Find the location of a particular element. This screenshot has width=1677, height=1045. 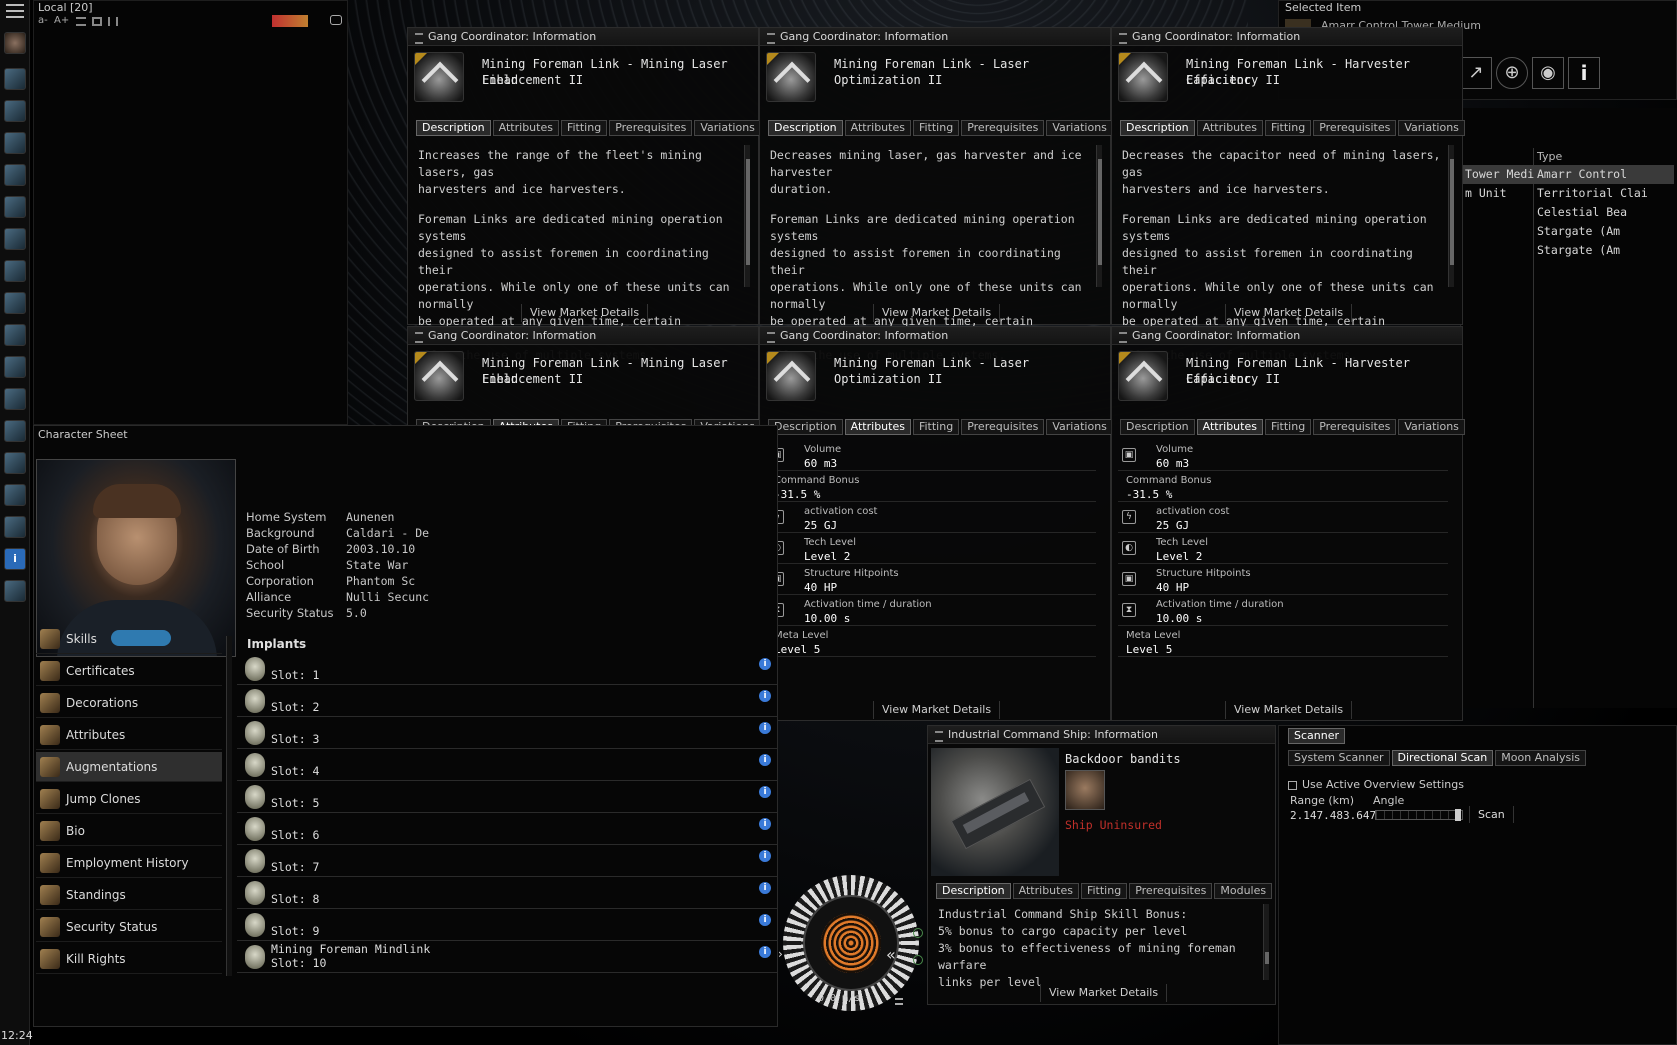

nav-item-attributes: Attributes is located at coordinates (129, 735).